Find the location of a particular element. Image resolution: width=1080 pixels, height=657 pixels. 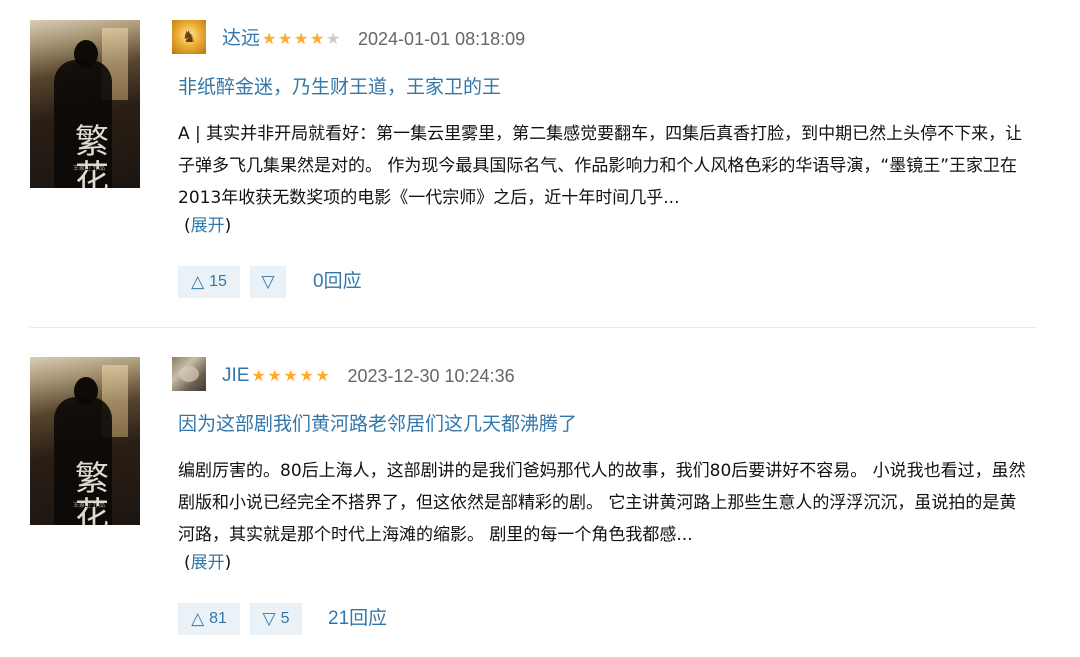

review-timestamp: 2023-12-30 10:24:36 is located at coordinates (430, 376).